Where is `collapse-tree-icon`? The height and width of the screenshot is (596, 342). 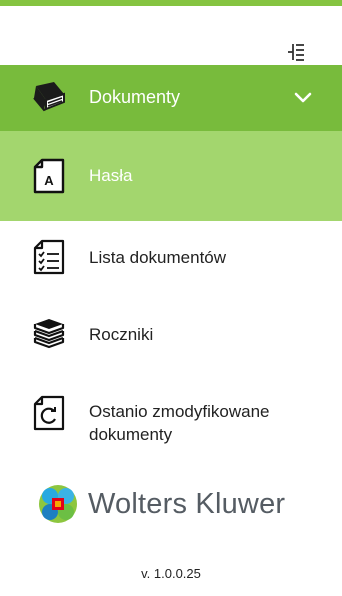
collapse-tree-icon is located at coordinates (296, 52).